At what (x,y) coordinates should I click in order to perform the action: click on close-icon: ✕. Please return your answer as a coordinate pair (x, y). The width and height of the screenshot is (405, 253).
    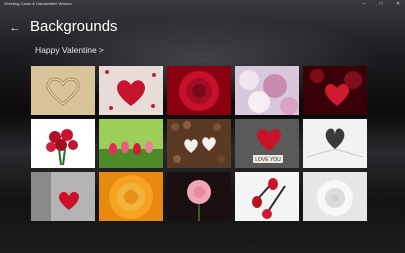
    Looking at the image, I should click on (398, 4).